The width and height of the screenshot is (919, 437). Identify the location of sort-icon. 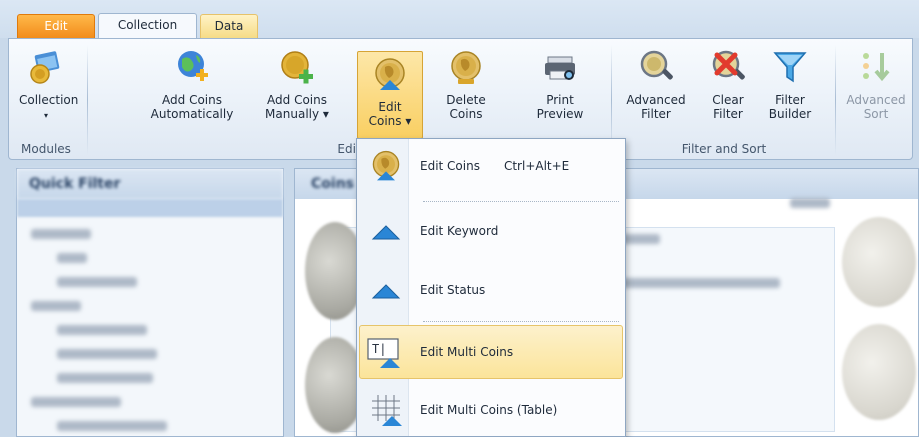
(876, 67).